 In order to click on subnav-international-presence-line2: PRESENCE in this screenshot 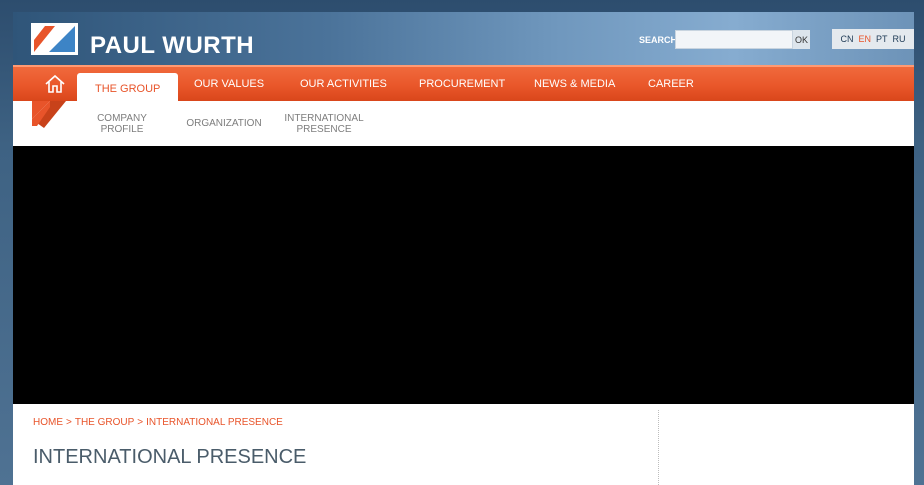, I will do `click(324, 129)`.